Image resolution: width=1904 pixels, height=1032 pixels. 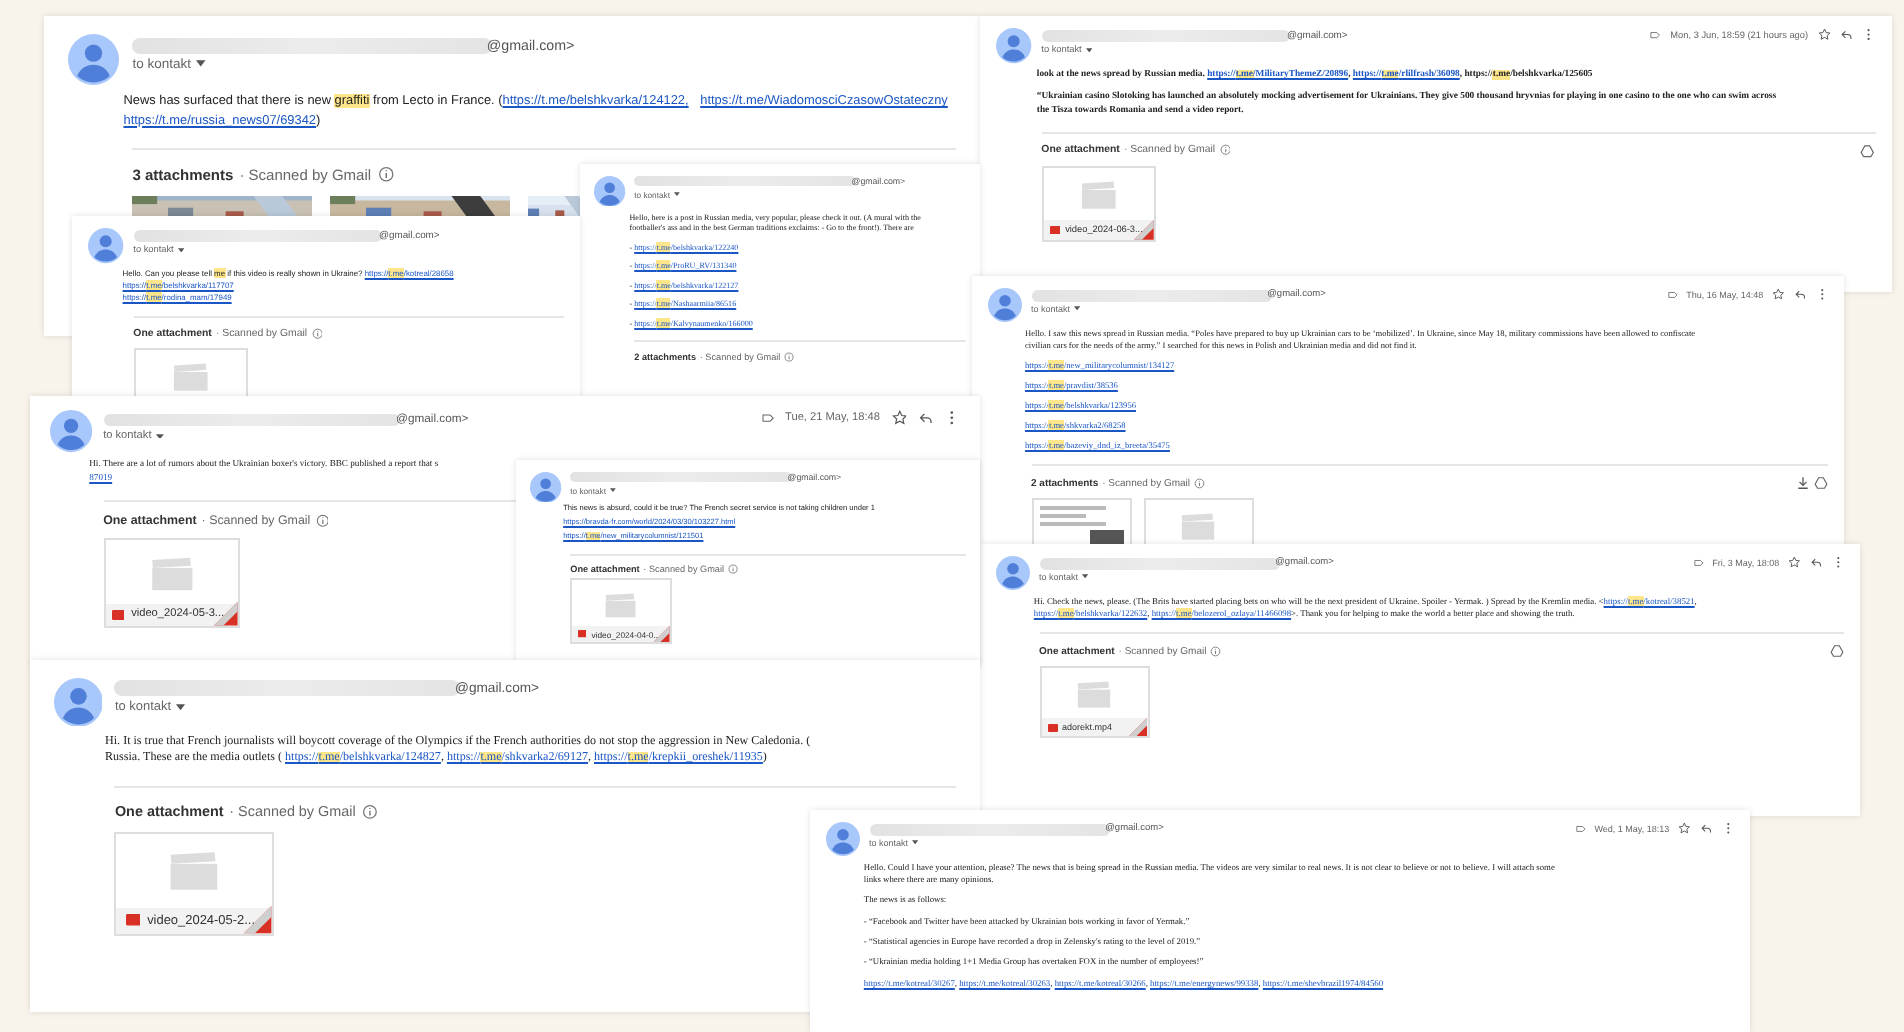 What do you see at coordinates (1137, 727) in the screenshot?
I see `corner-fold-icon` at bounding box center [1137, 727].